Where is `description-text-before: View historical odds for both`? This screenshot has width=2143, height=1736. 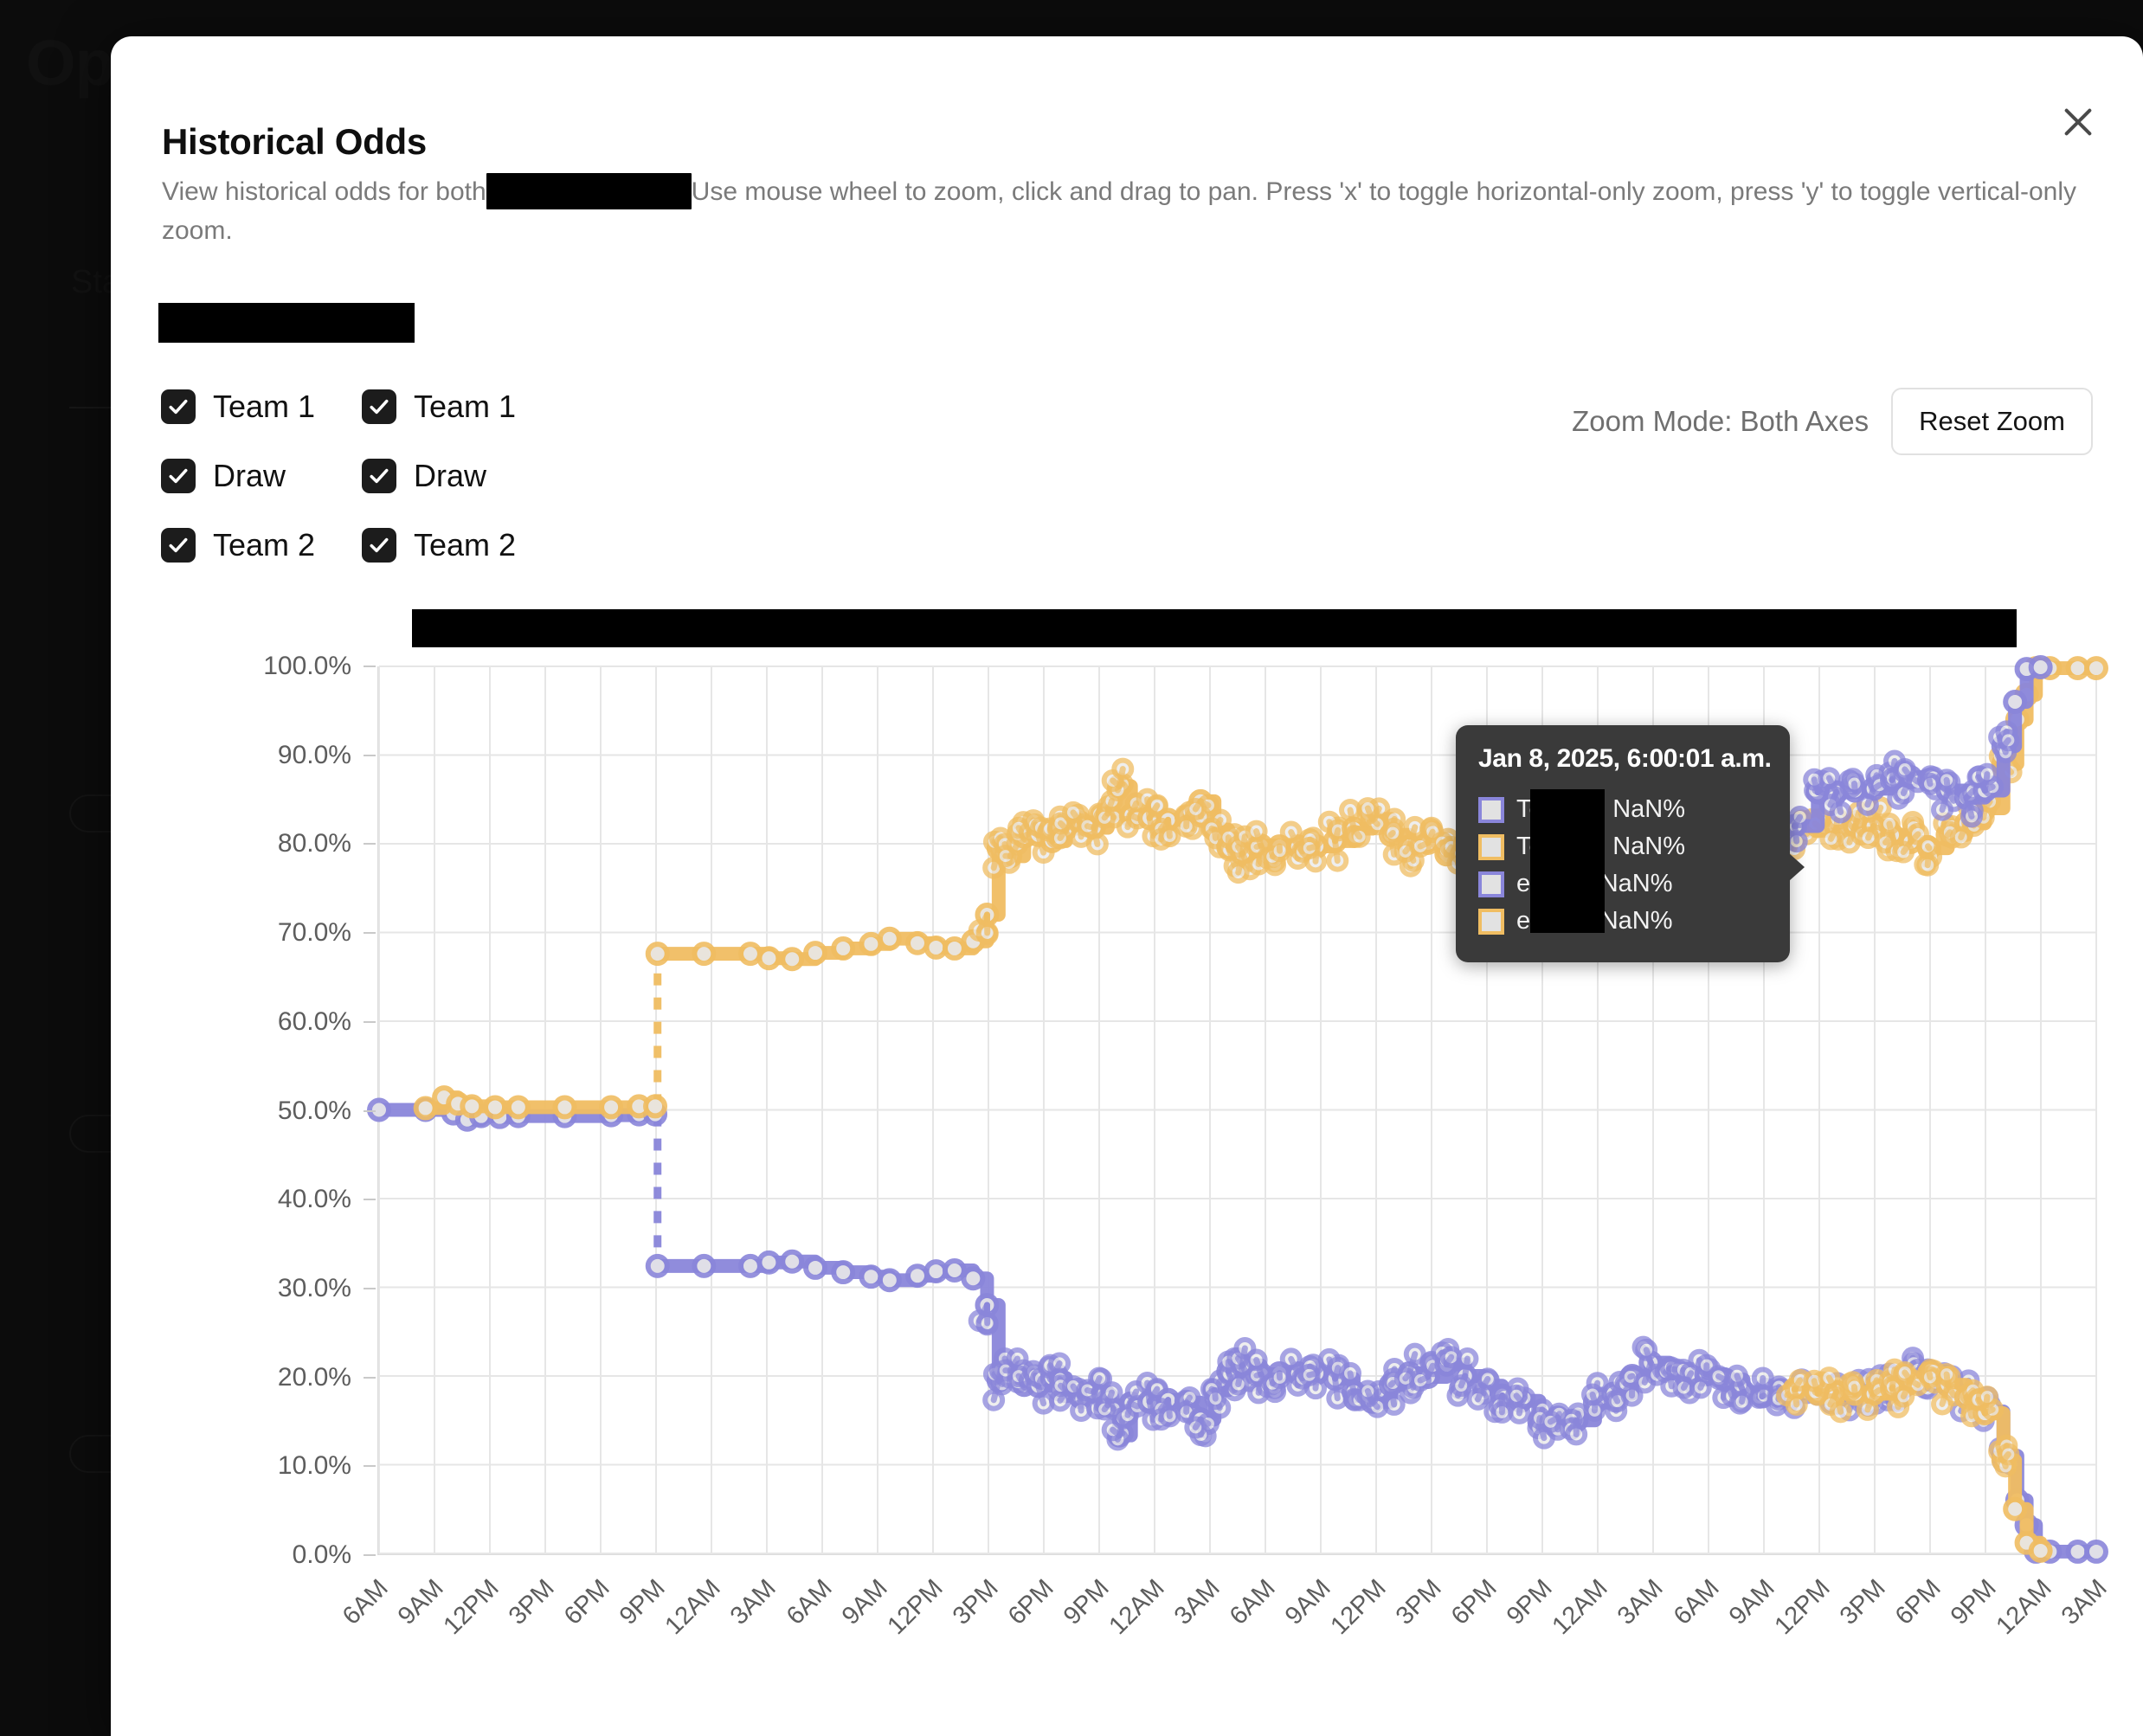 description-text-before: View historical odds for both is located at coordinates (324, 191).